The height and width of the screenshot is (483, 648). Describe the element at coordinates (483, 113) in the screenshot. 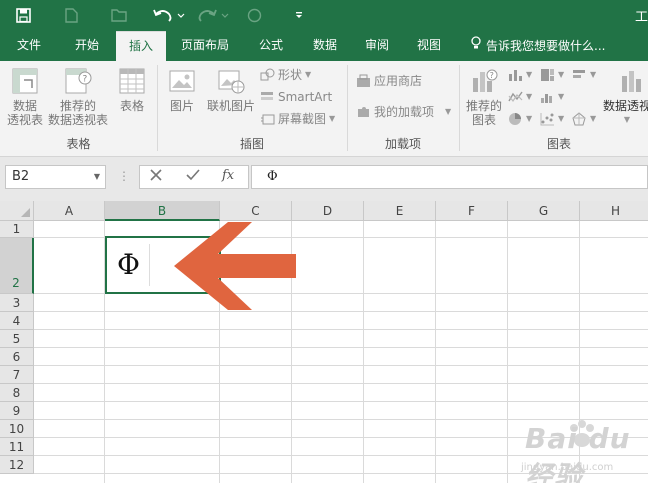

I see `recommended-charts-label: 推荐的 图表` at that location.